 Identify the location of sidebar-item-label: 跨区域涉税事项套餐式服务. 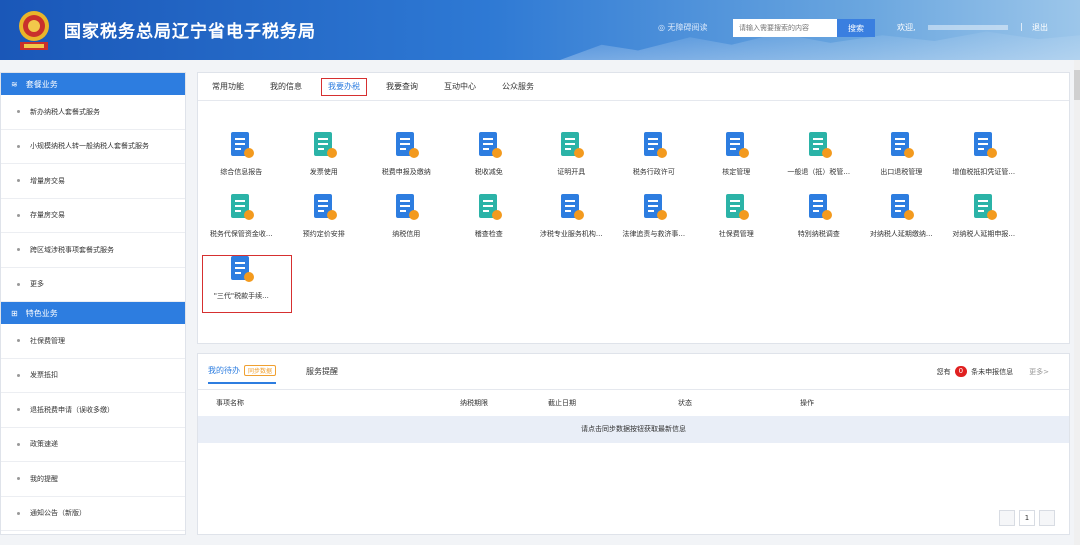
(72, 249).